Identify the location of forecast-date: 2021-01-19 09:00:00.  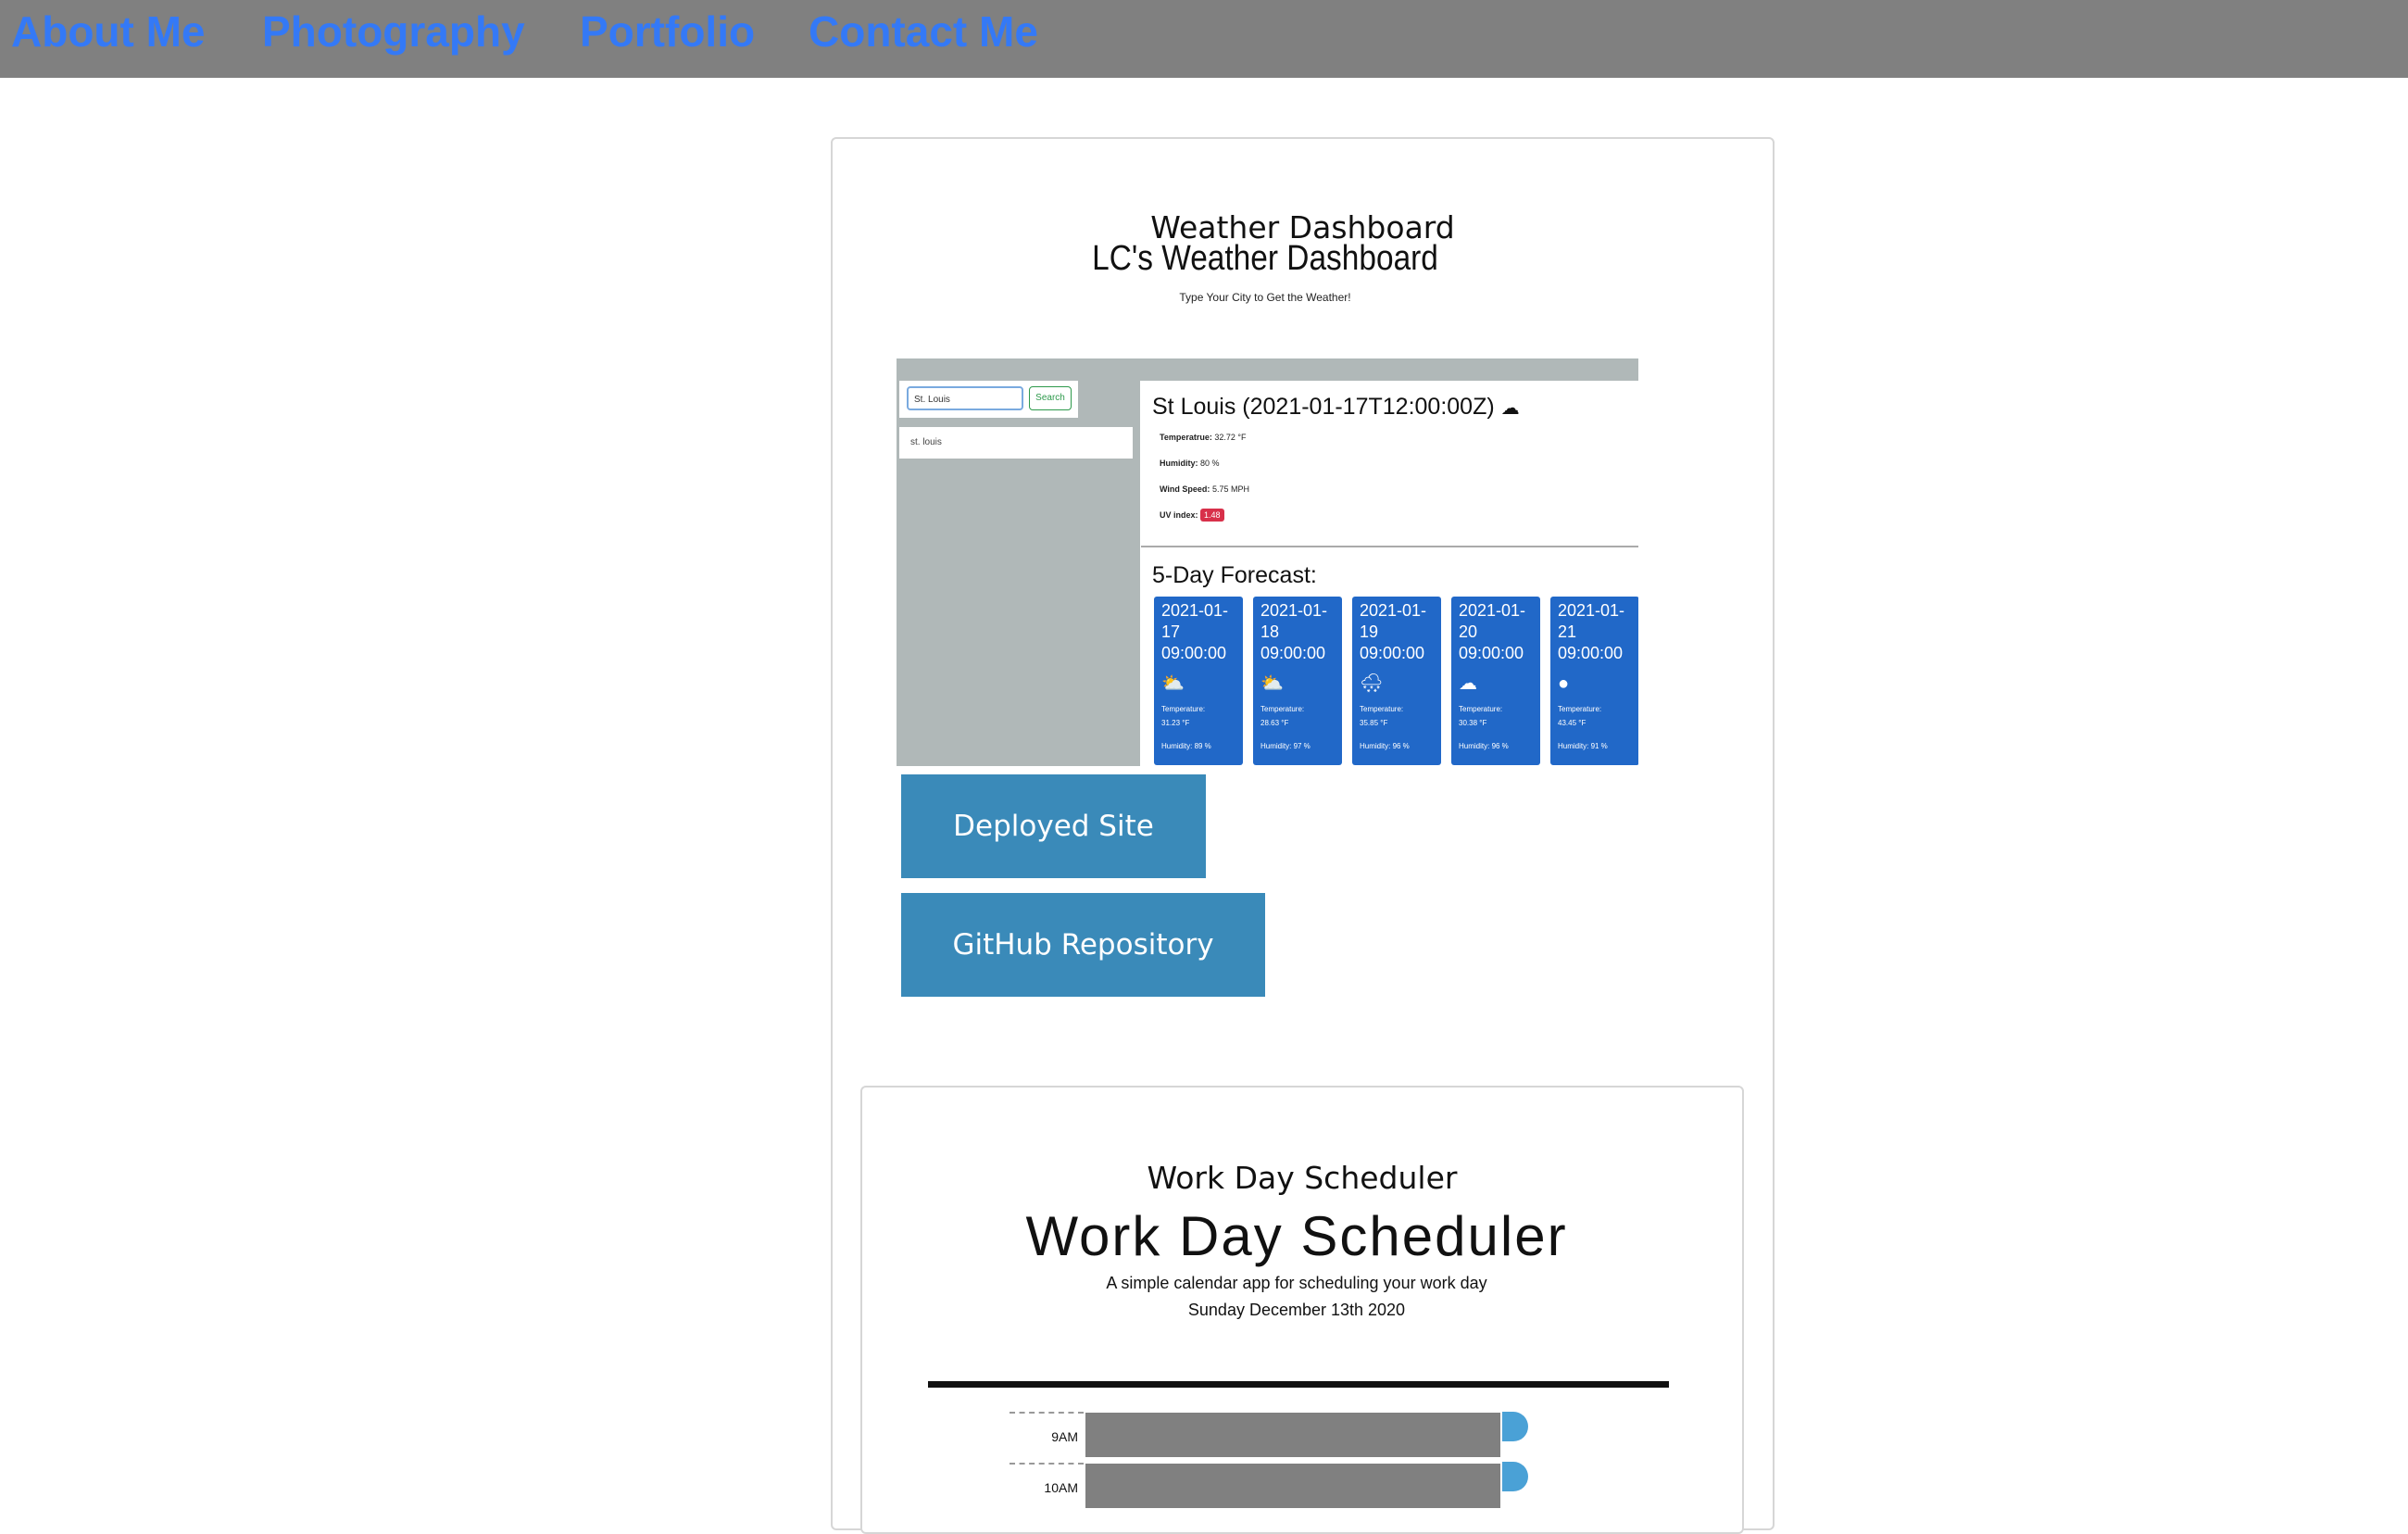
(1394, 631).